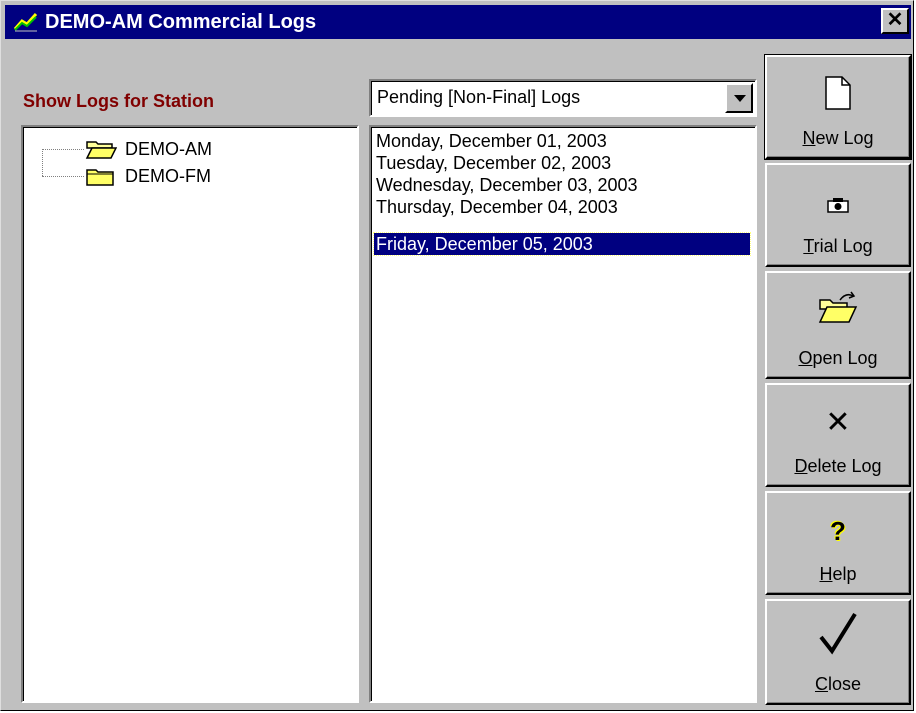  What do you see at coordinates (479, 97) in the screenshot?
I see `log-filter-value: Pending [Non-Final] Logs` at bounding box center [479, 97].